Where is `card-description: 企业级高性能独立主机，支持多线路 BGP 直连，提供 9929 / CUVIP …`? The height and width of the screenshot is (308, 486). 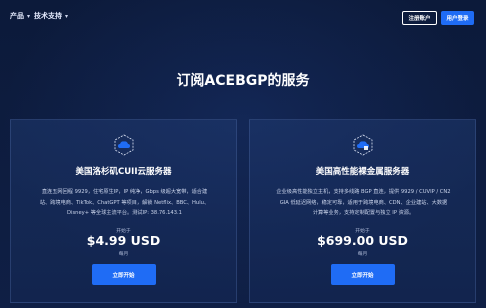 card-description: 企业级高性能独立主机，支持多线路 BGP 直连，提供 9929 / CUVIP … is located at coordinates (363, 203).